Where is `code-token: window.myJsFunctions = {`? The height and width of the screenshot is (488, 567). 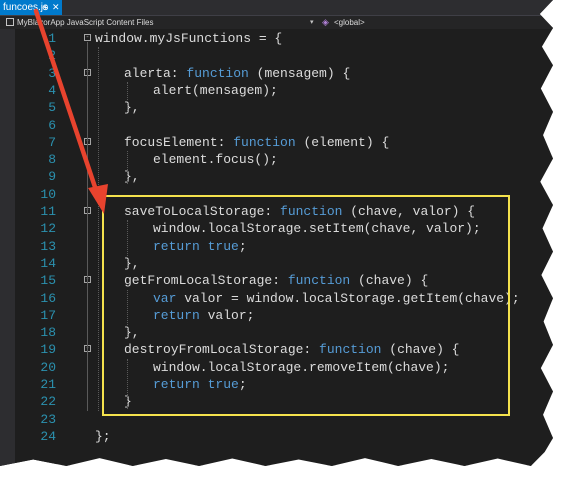 code-token: window.myJsFunctions = { is located at coordinates (189, 38).